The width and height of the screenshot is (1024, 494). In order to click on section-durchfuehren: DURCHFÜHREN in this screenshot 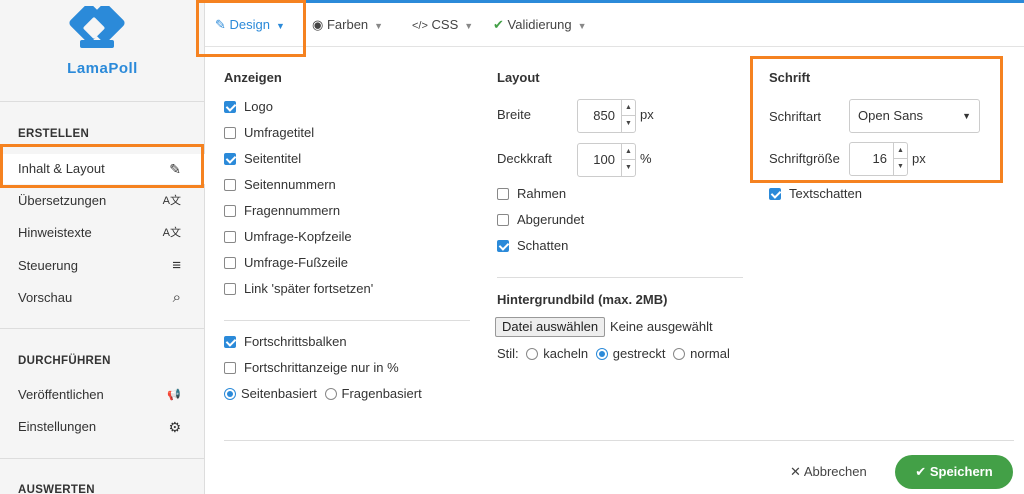, I will do `click(64, 361)`.